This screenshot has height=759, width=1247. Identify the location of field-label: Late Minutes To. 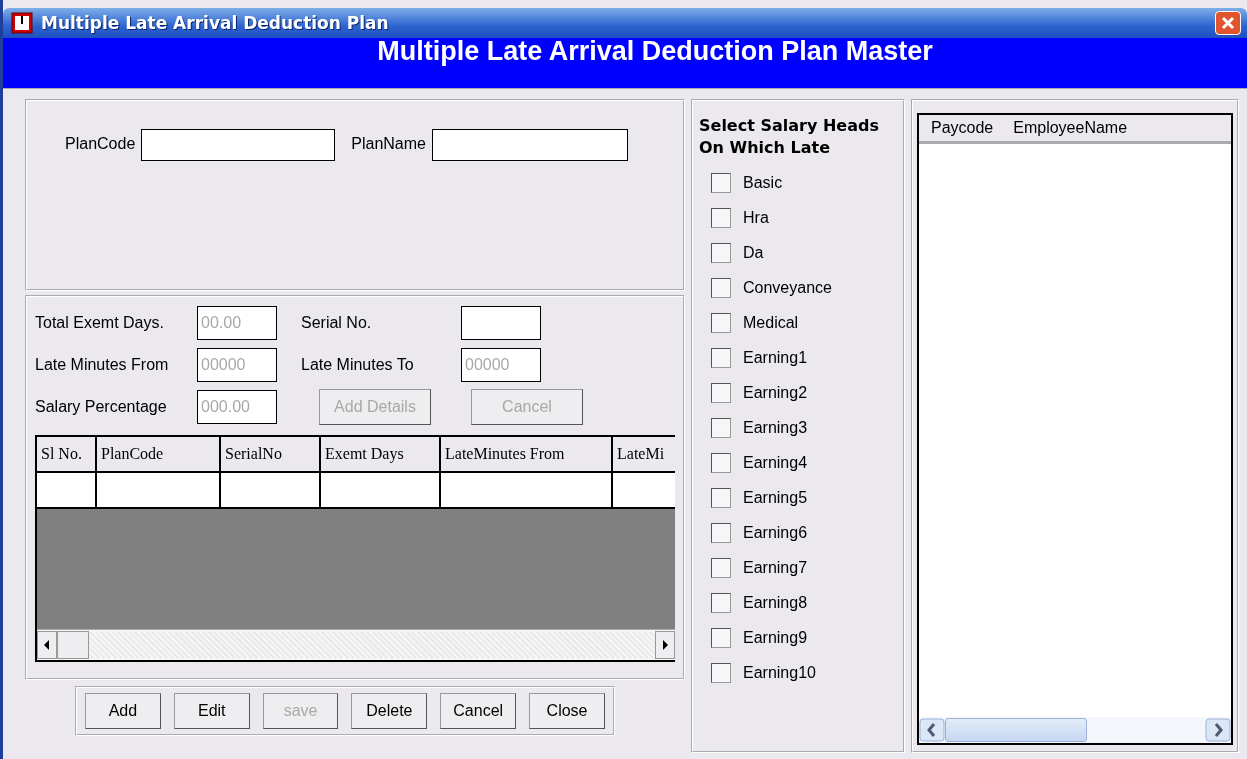
(358, 365).